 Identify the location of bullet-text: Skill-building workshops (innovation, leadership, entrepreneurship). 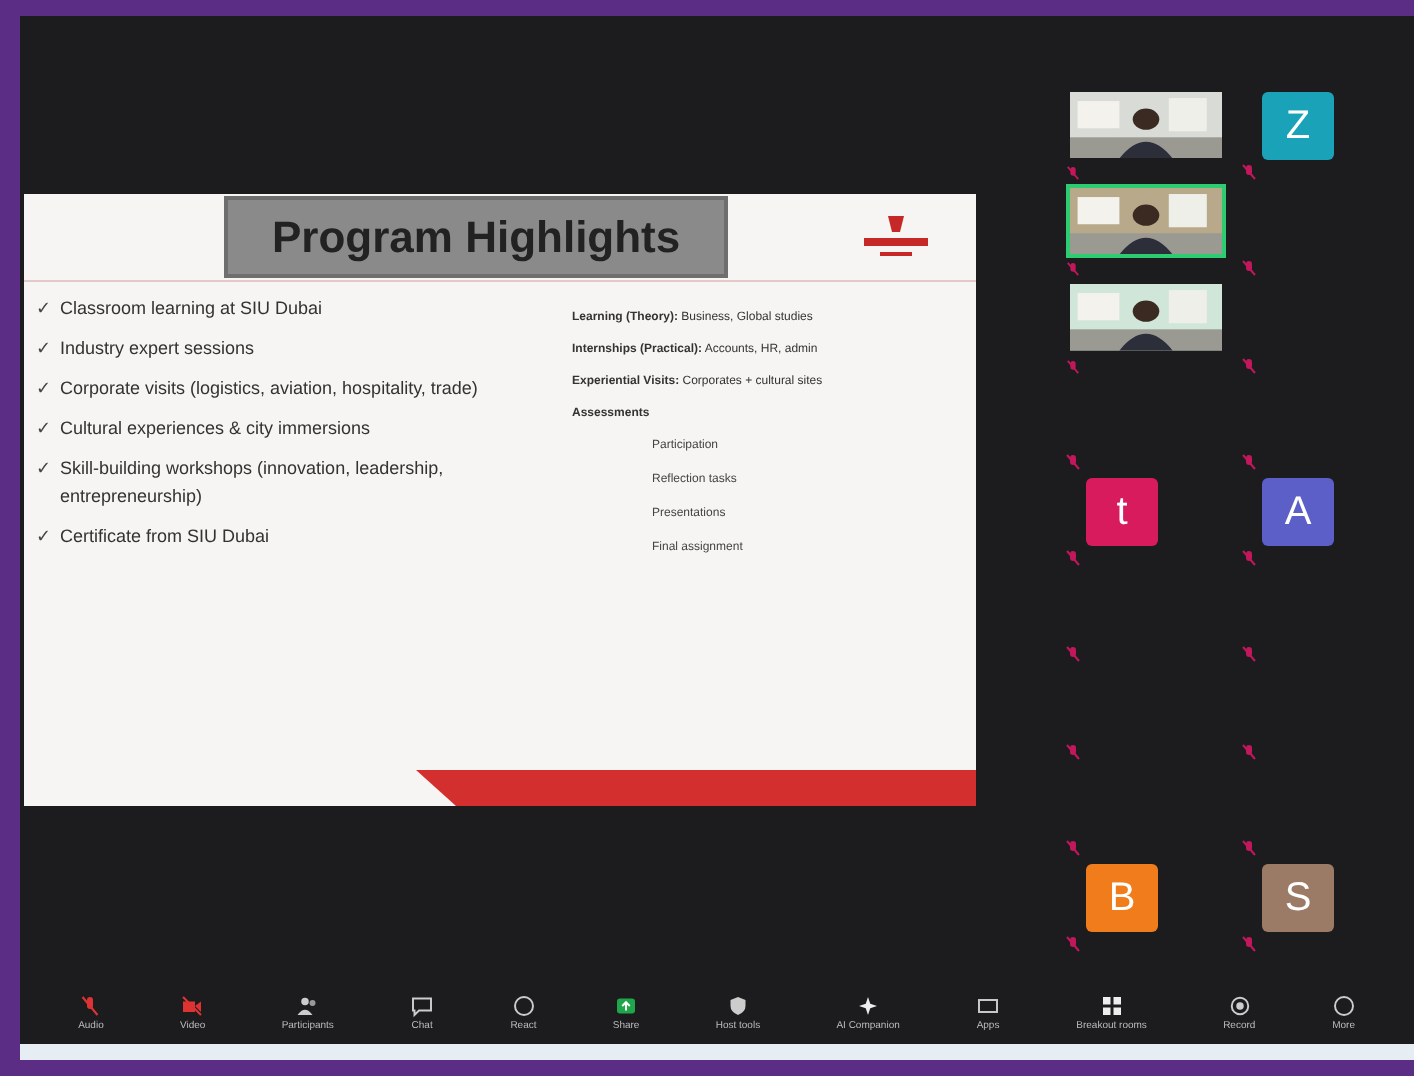
(253, 483).